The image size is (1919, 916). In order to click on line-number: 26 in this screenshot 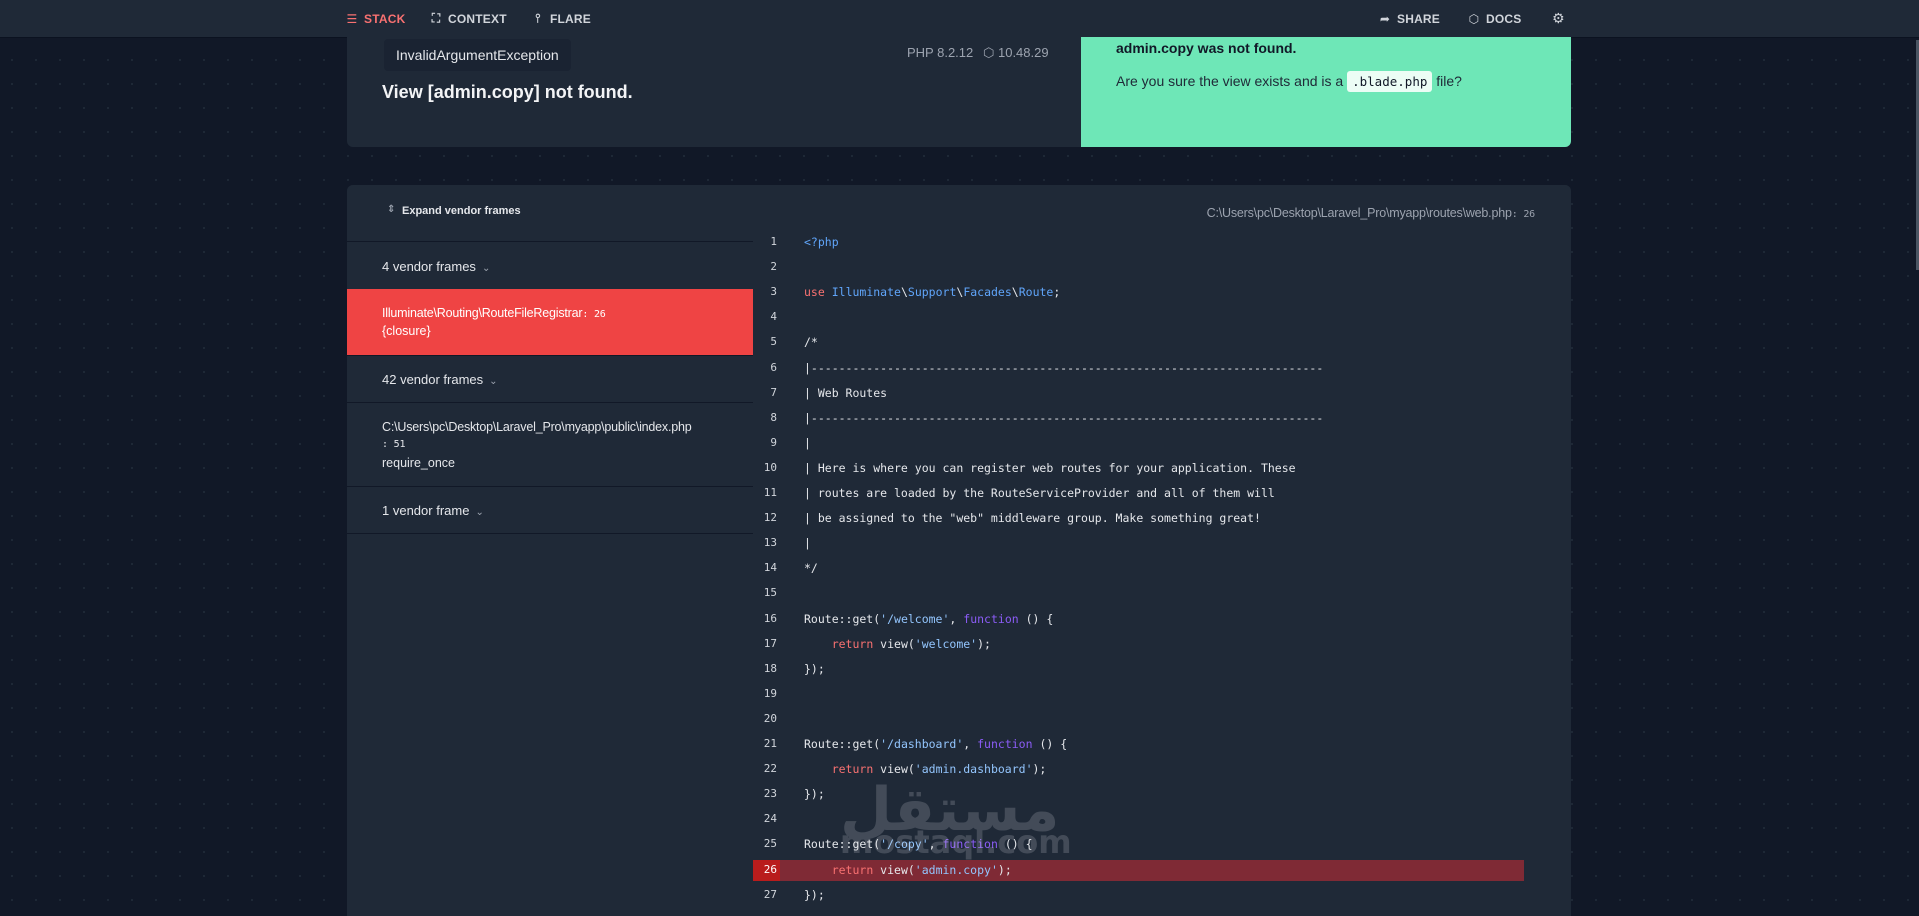, I will do `click(770, 869)`.